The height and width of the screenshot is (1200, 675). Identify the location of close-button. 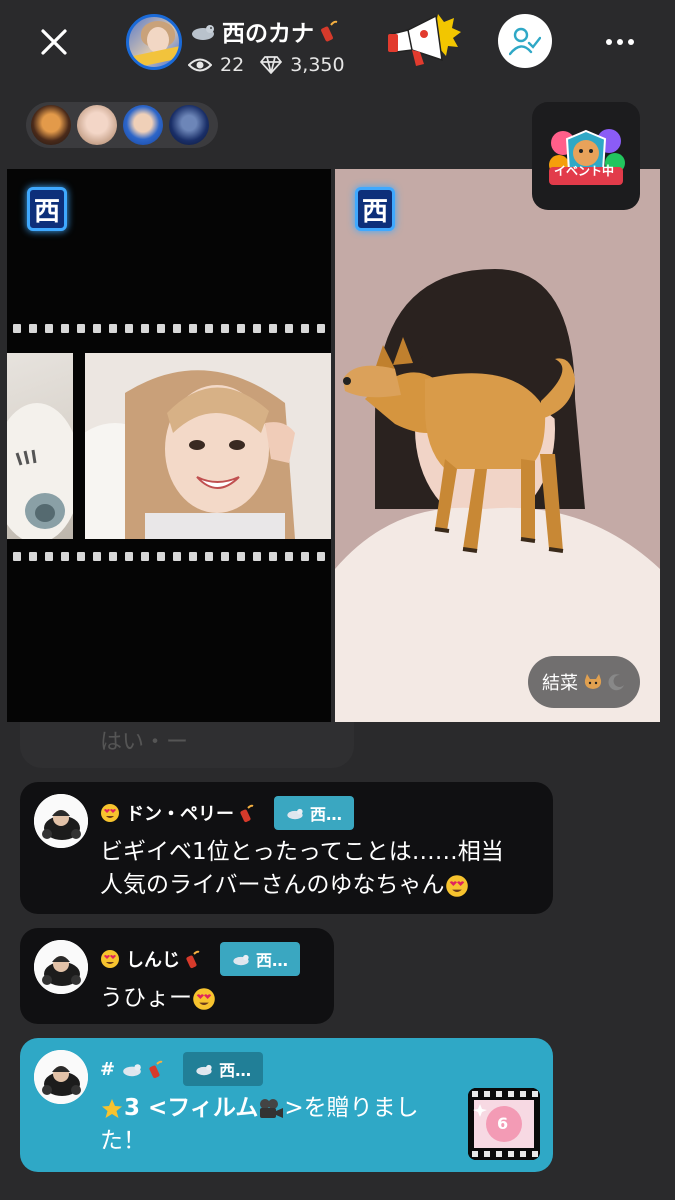
(54, 42).